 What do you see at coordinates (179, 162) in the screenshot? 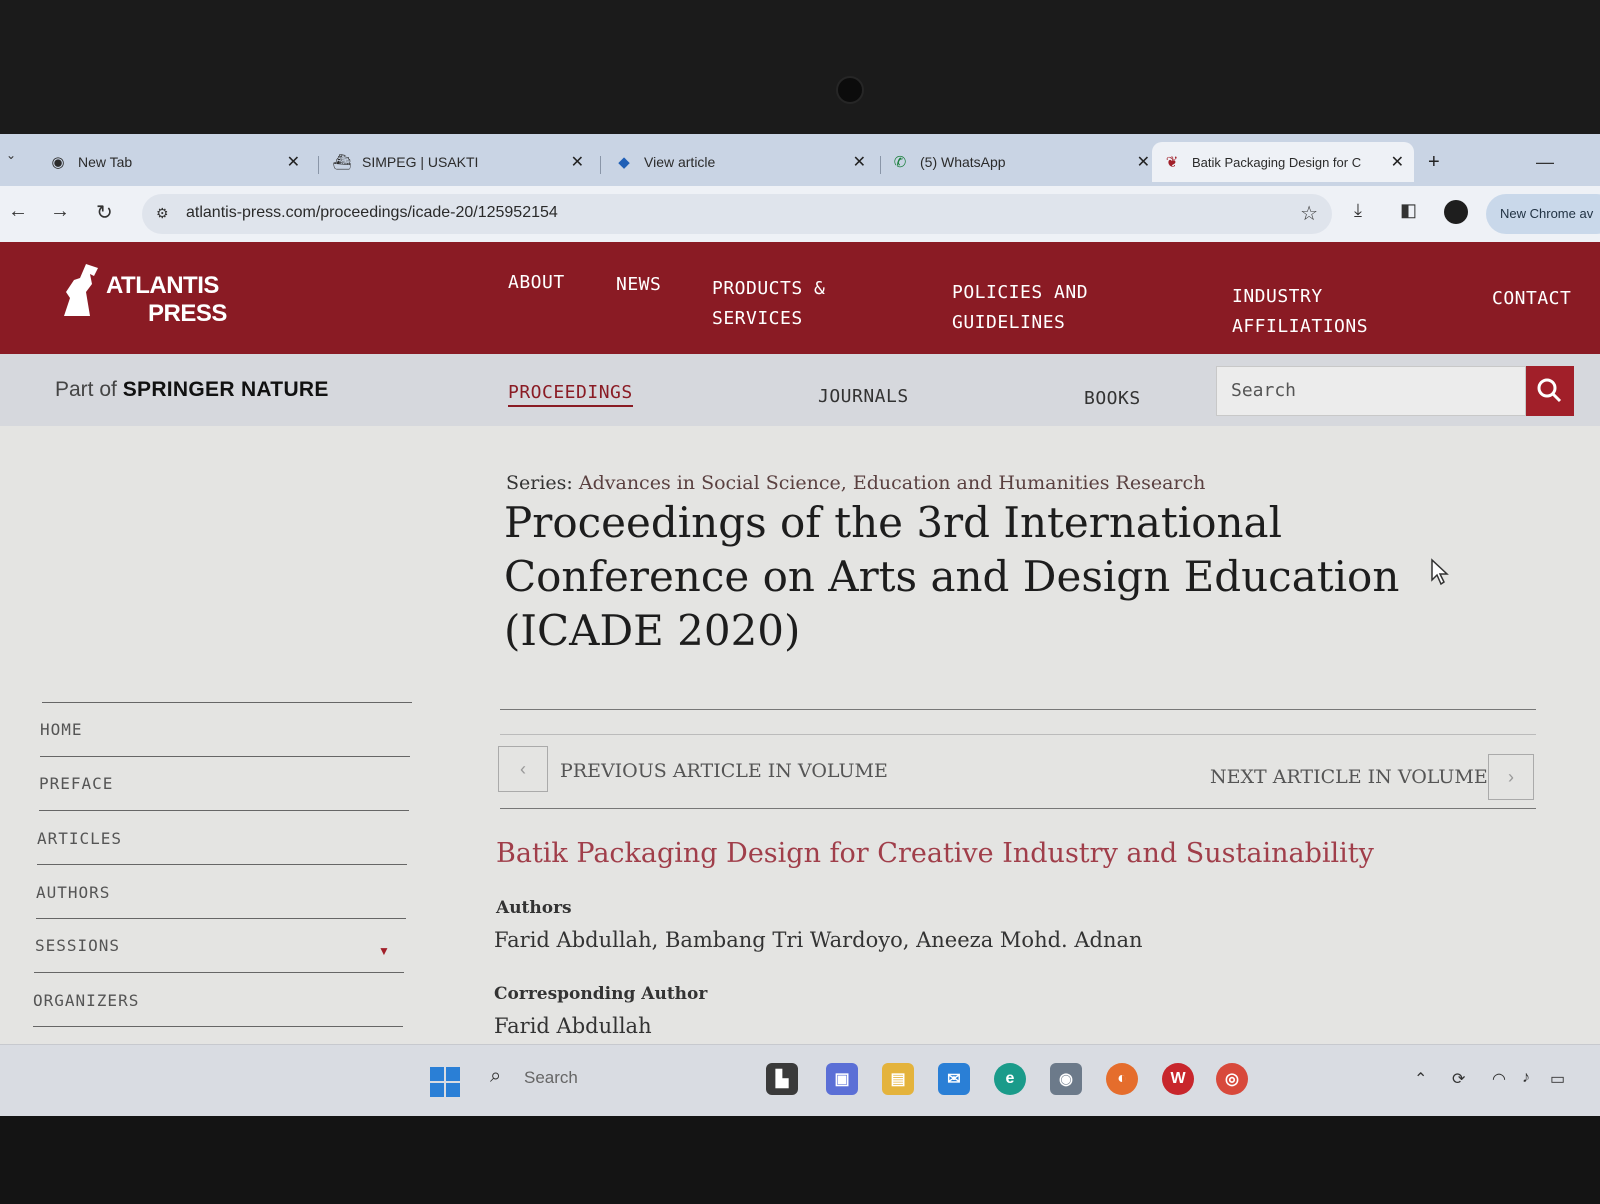
I see `tab-new-tab: ◉ New Tab ✕` at bounding box center [179, 162].